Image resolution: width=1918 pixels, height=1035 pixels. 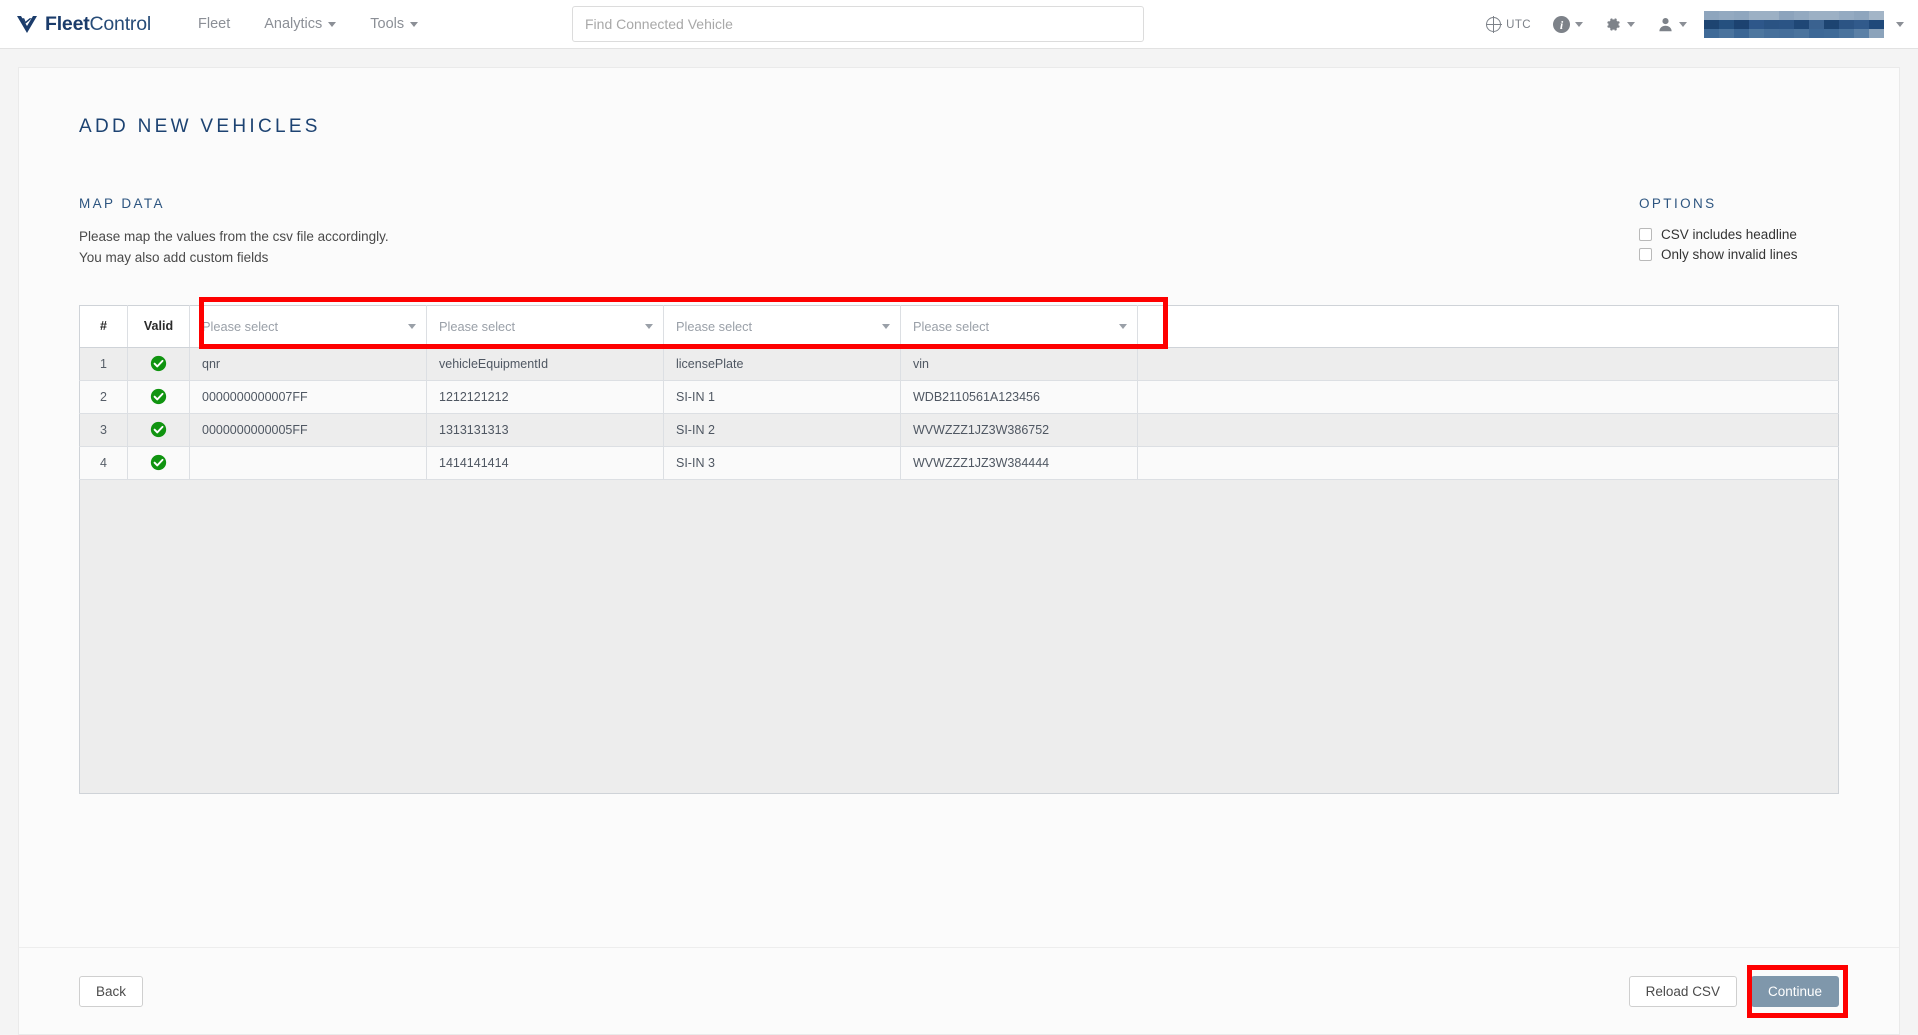 What do you see at coordinates (545, 326) in the screenshot?
I see `mapping-select-2: Please select` at bounding box center [545, 326].